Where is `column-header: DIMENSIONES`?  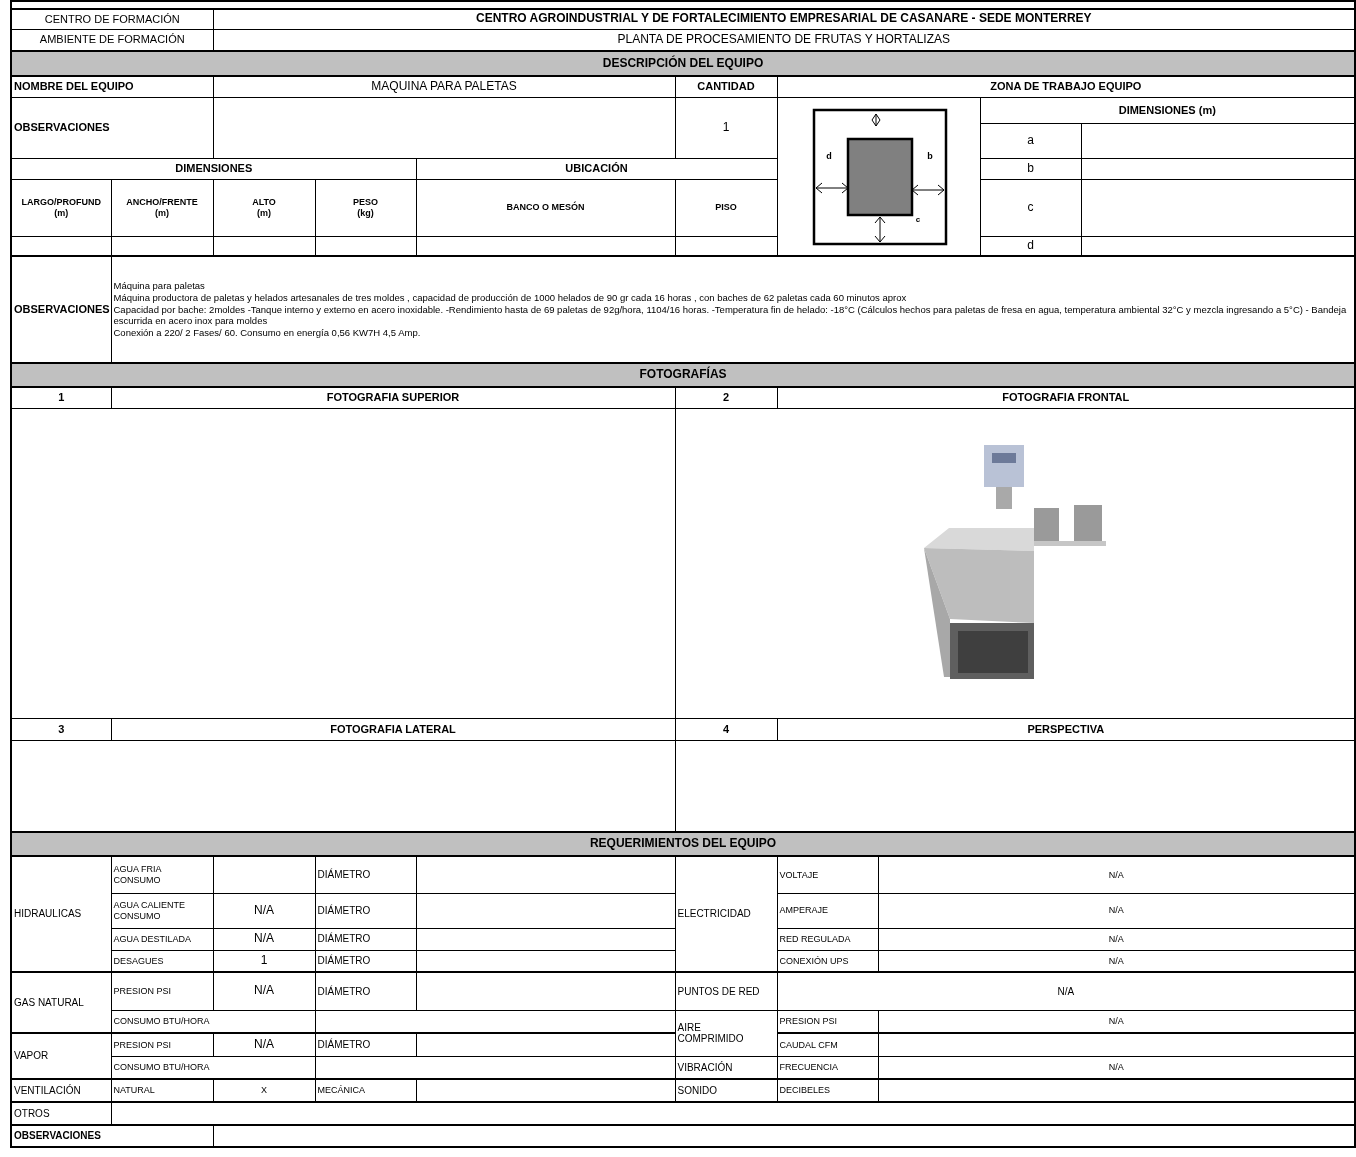 column-header: DIMENSIONES is located at coordinates (213, 168).